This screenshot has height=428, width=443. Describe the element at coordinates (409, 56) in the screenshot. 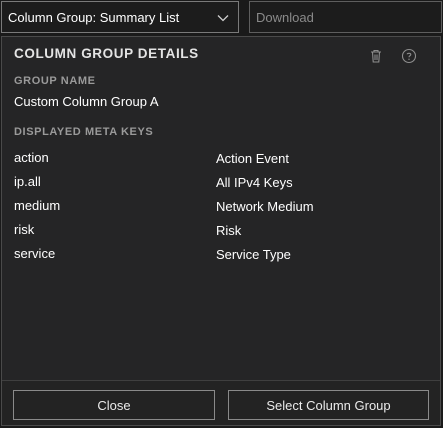

I see `help-icon` at that location.